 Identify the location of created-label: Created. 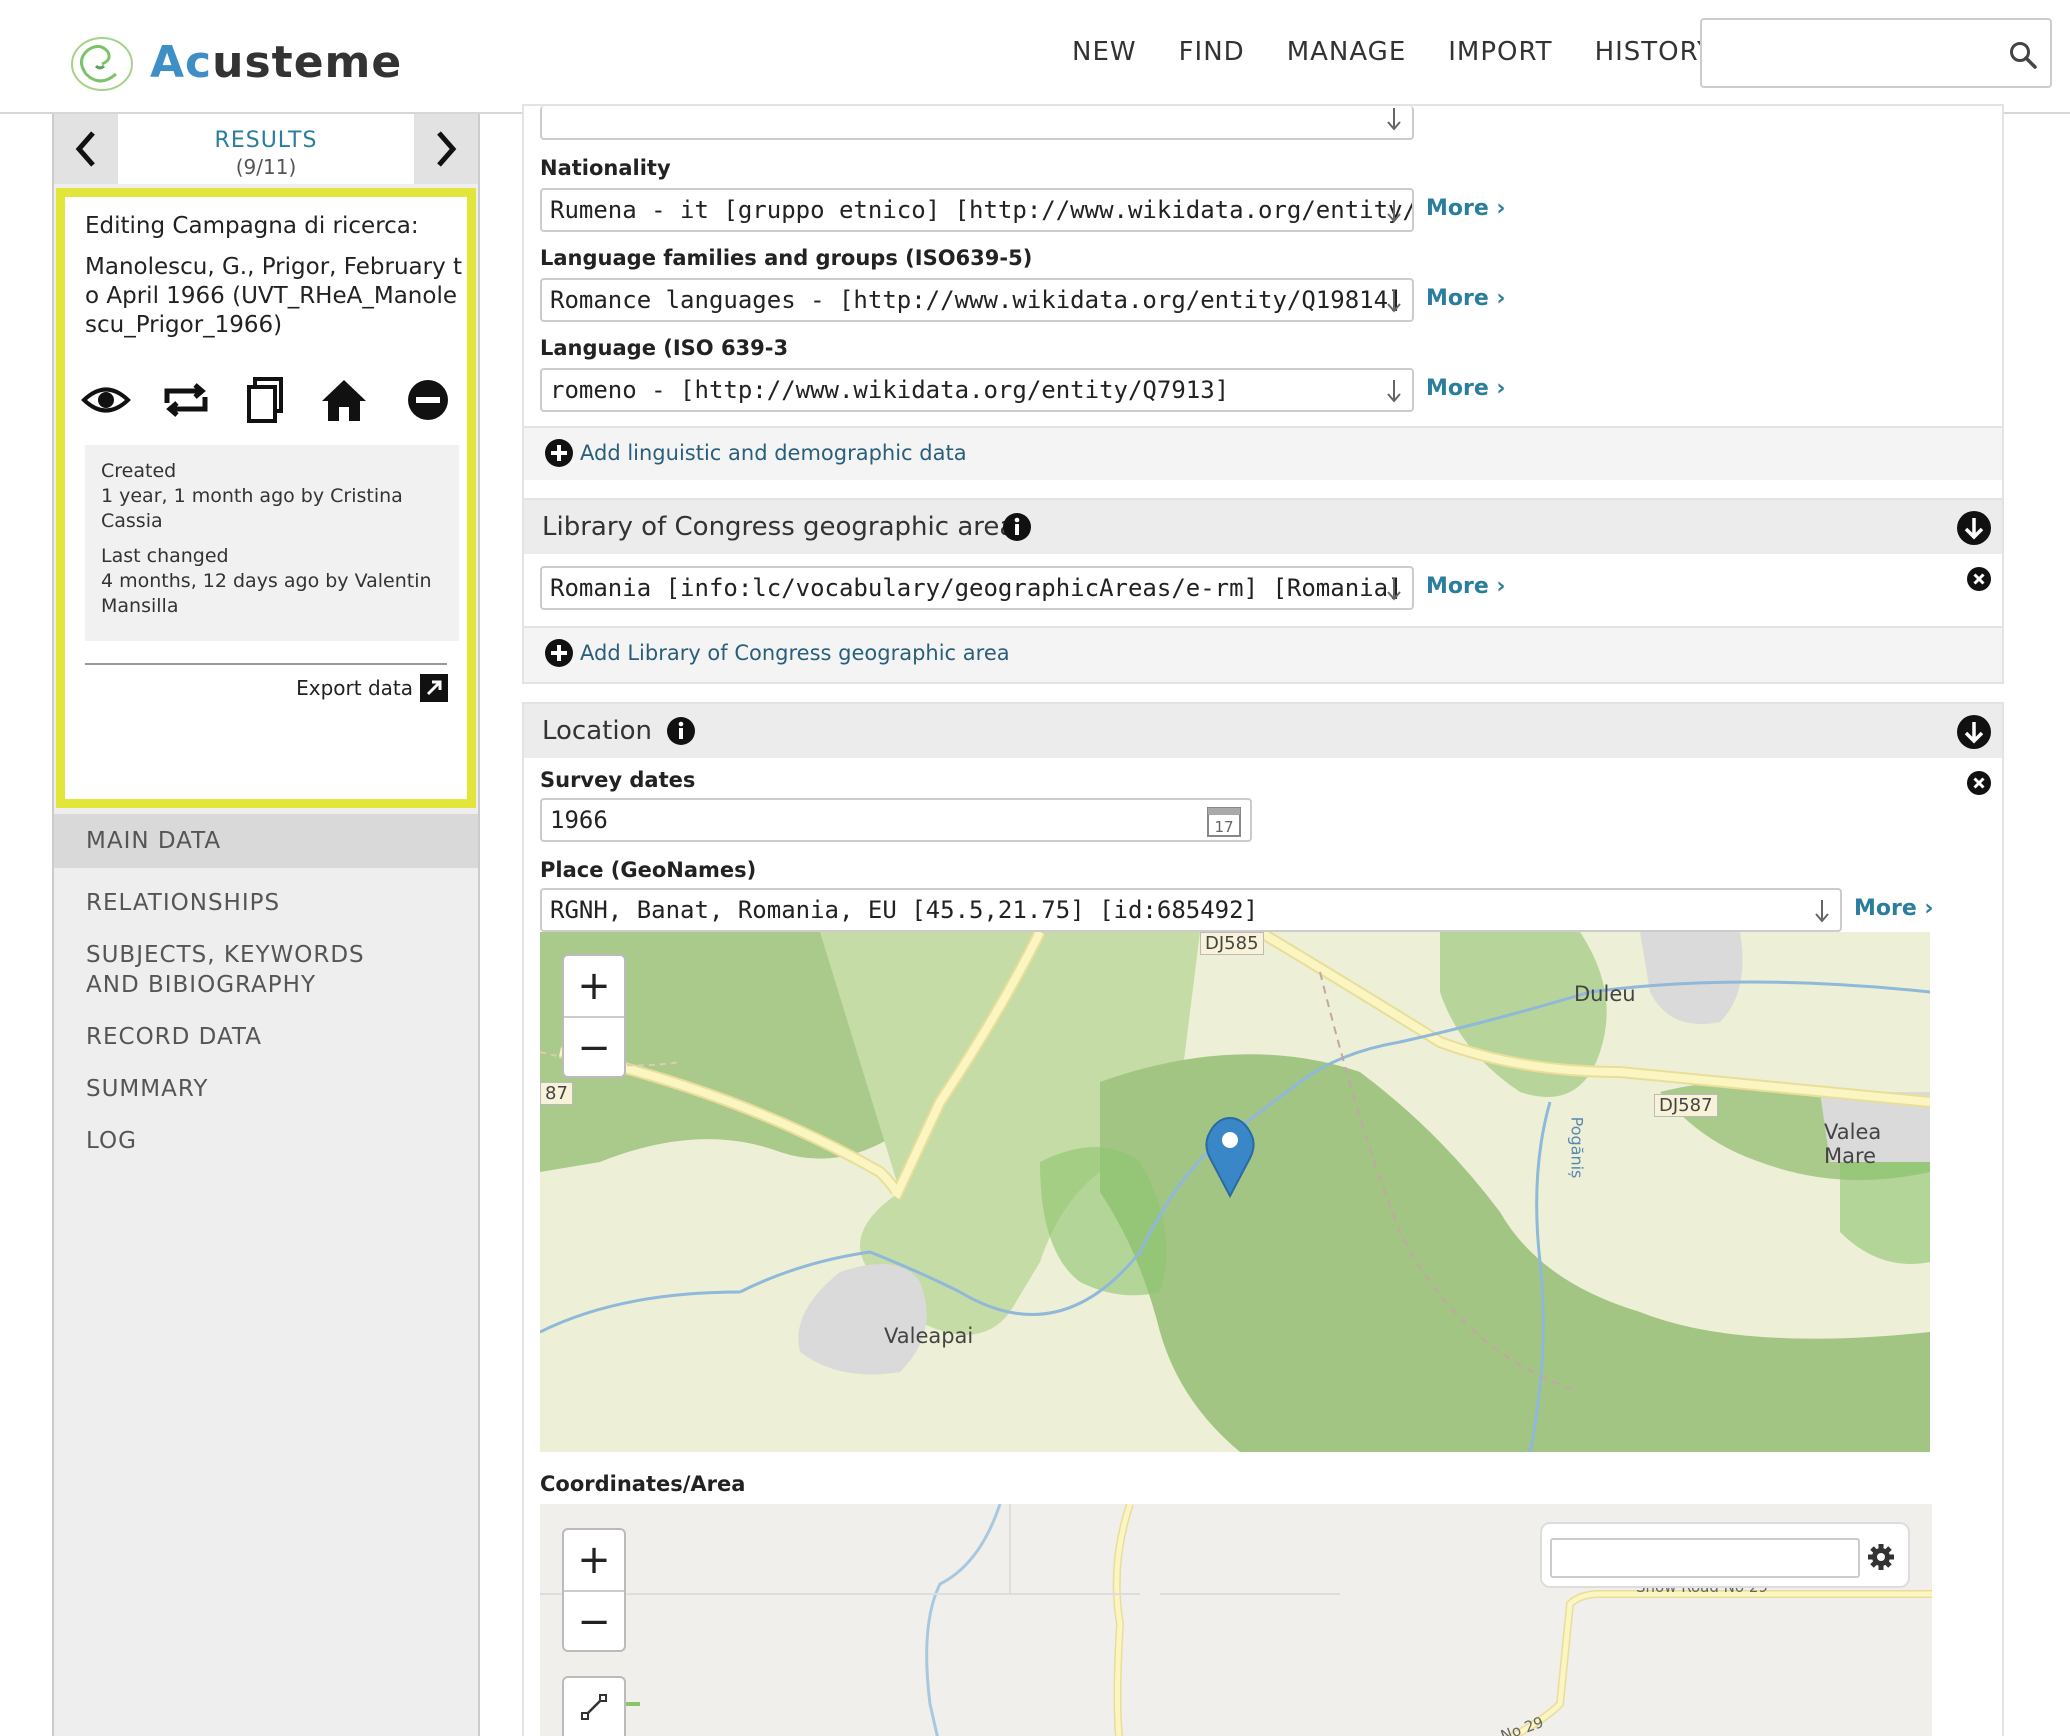
(139, 471).